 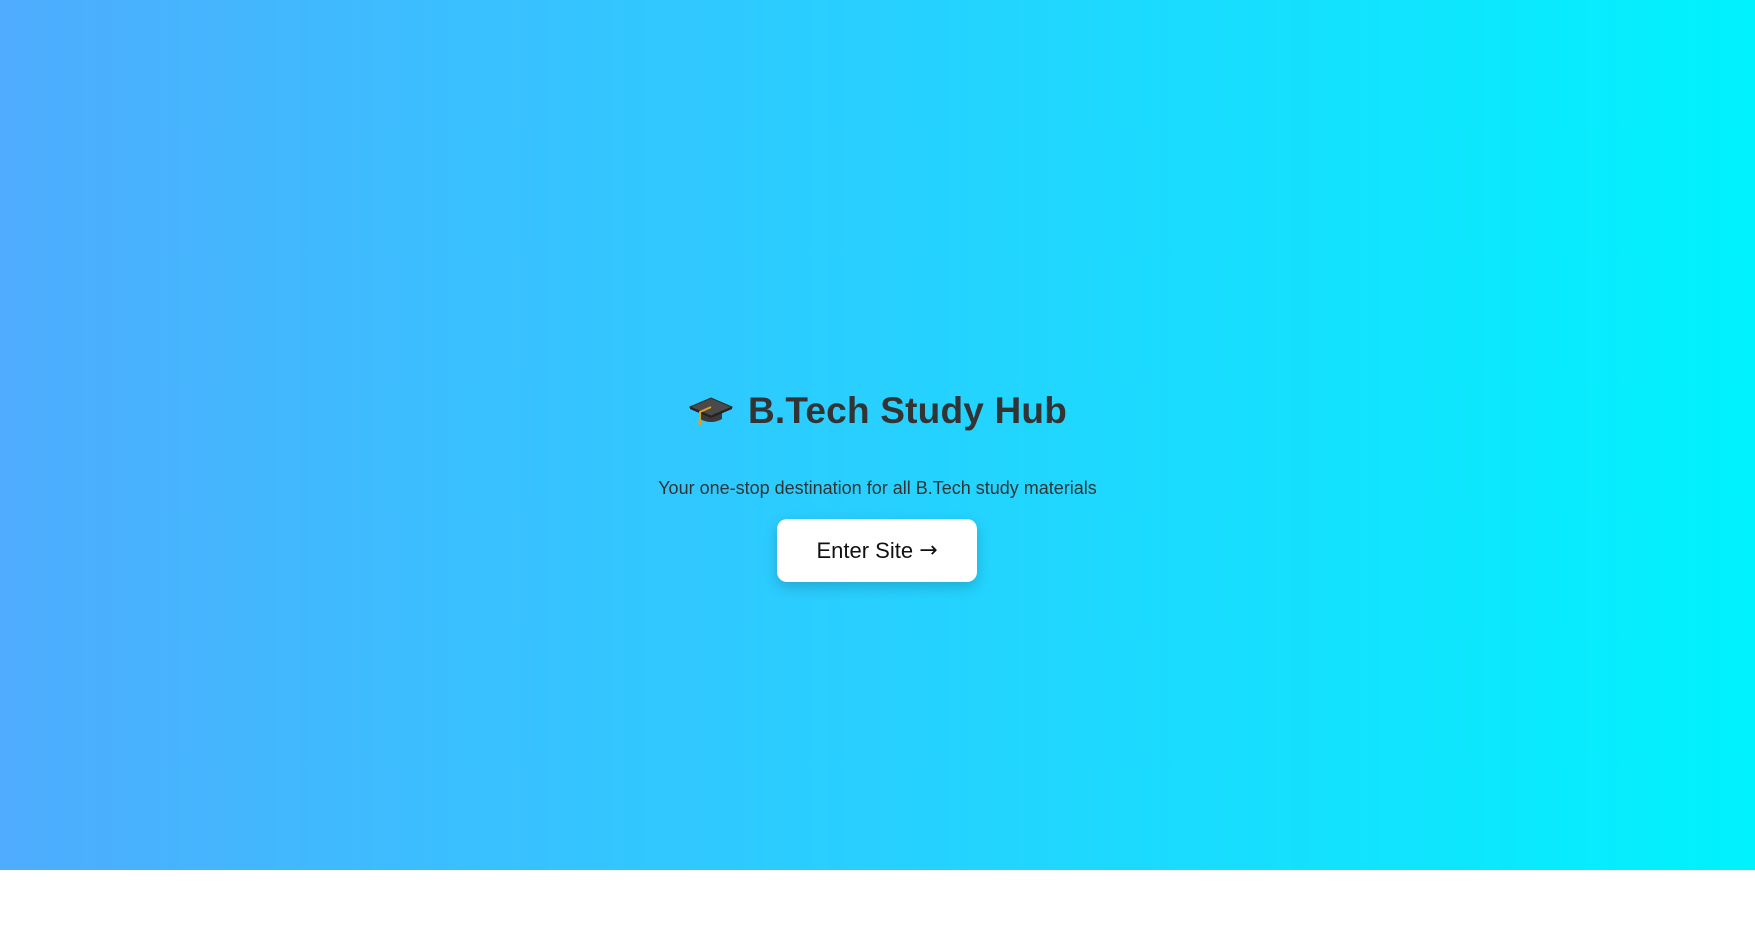 I want to click on arrow-right-icon: →, so click(x=928, y=550).